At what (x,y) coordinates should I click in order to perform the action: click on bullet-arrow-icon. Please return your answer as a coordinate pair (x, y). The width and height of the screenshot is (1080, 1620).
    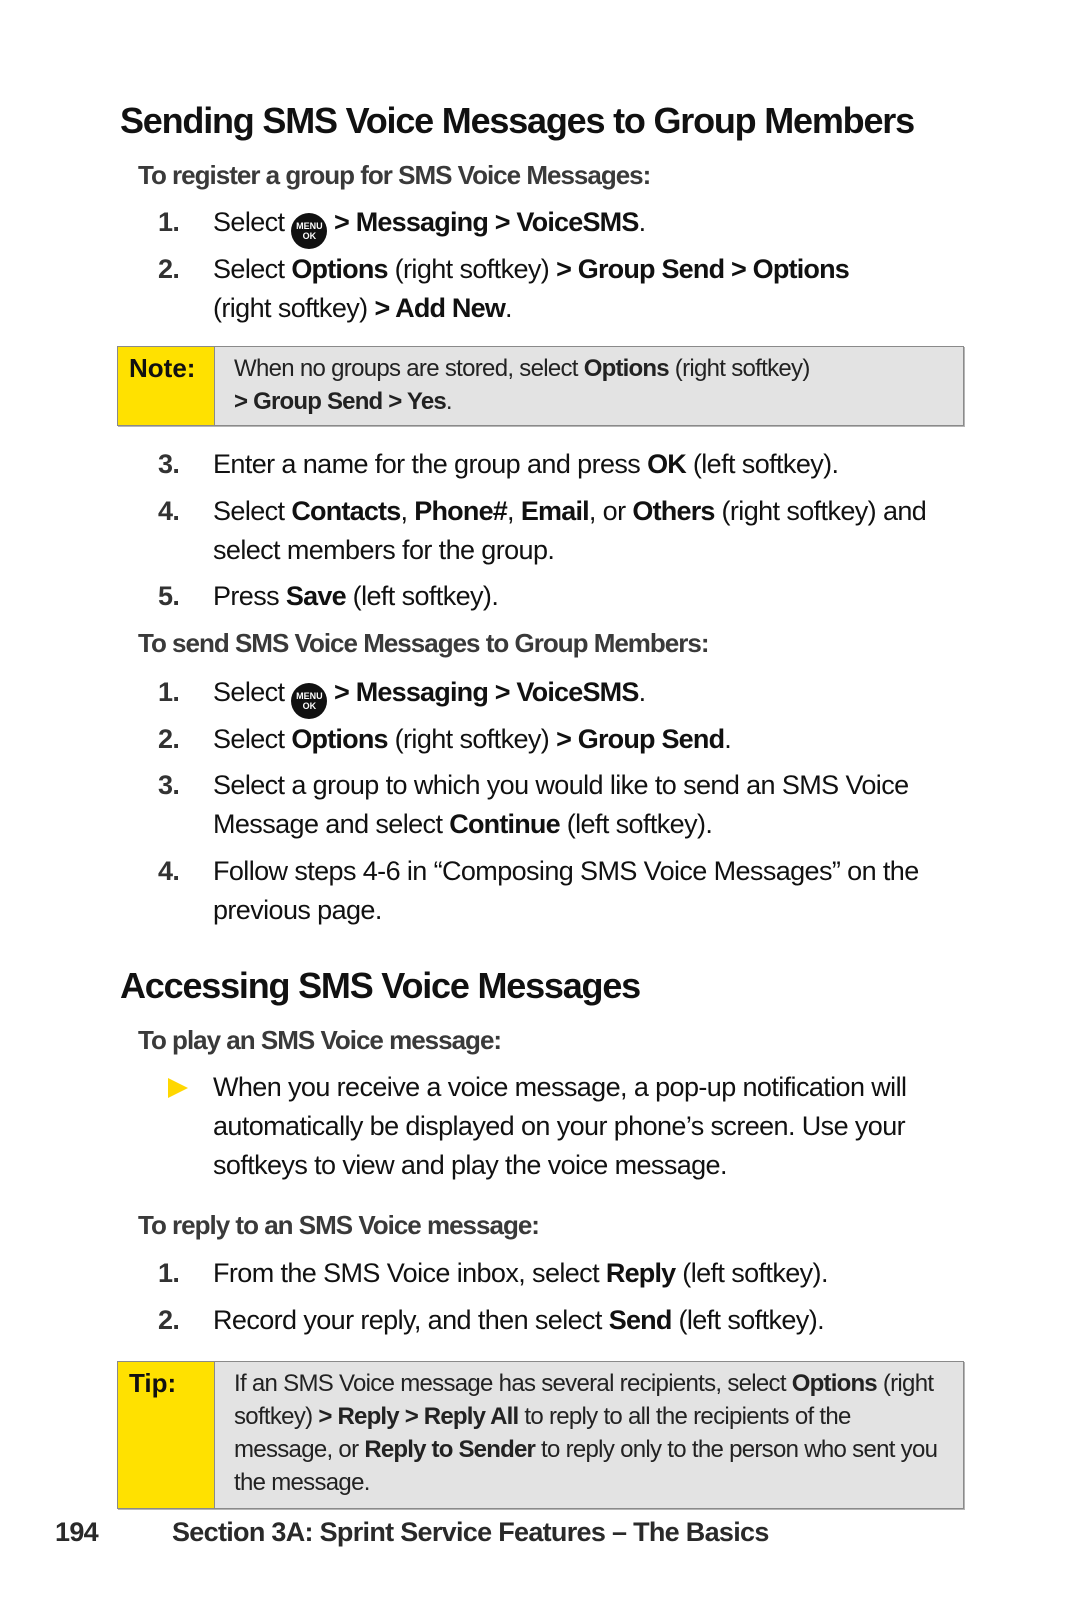
    Looking at the image, I should click on (178, 1088).